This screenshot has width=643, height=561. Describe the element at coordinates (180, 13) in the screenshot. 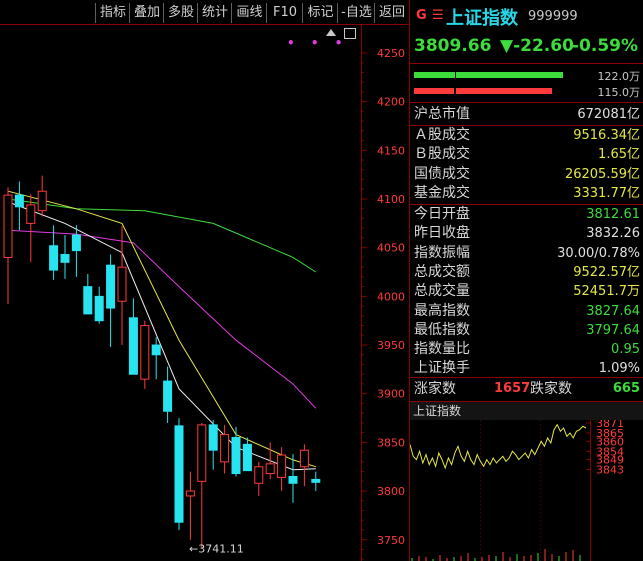

I see `multi-stock-button: 多股` at that location.